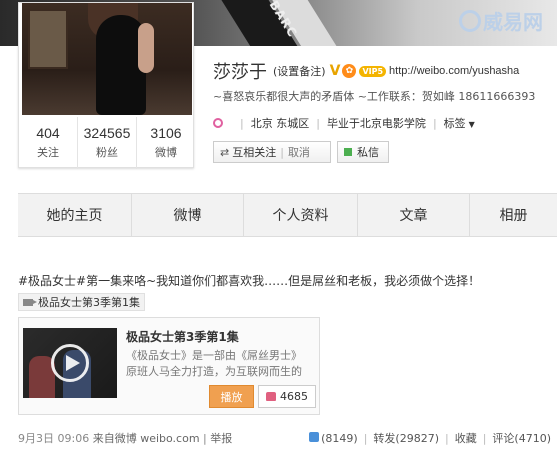 The width and height of the screenshot is (557, 458). What do you see at coordinates (374, 96) in the screenshot?
I see `profile-bio: ~喜怒哀乐都很大声的矛盾体 ~工作联系：贺如峰 18611666393` at bounding box center [374, 96].